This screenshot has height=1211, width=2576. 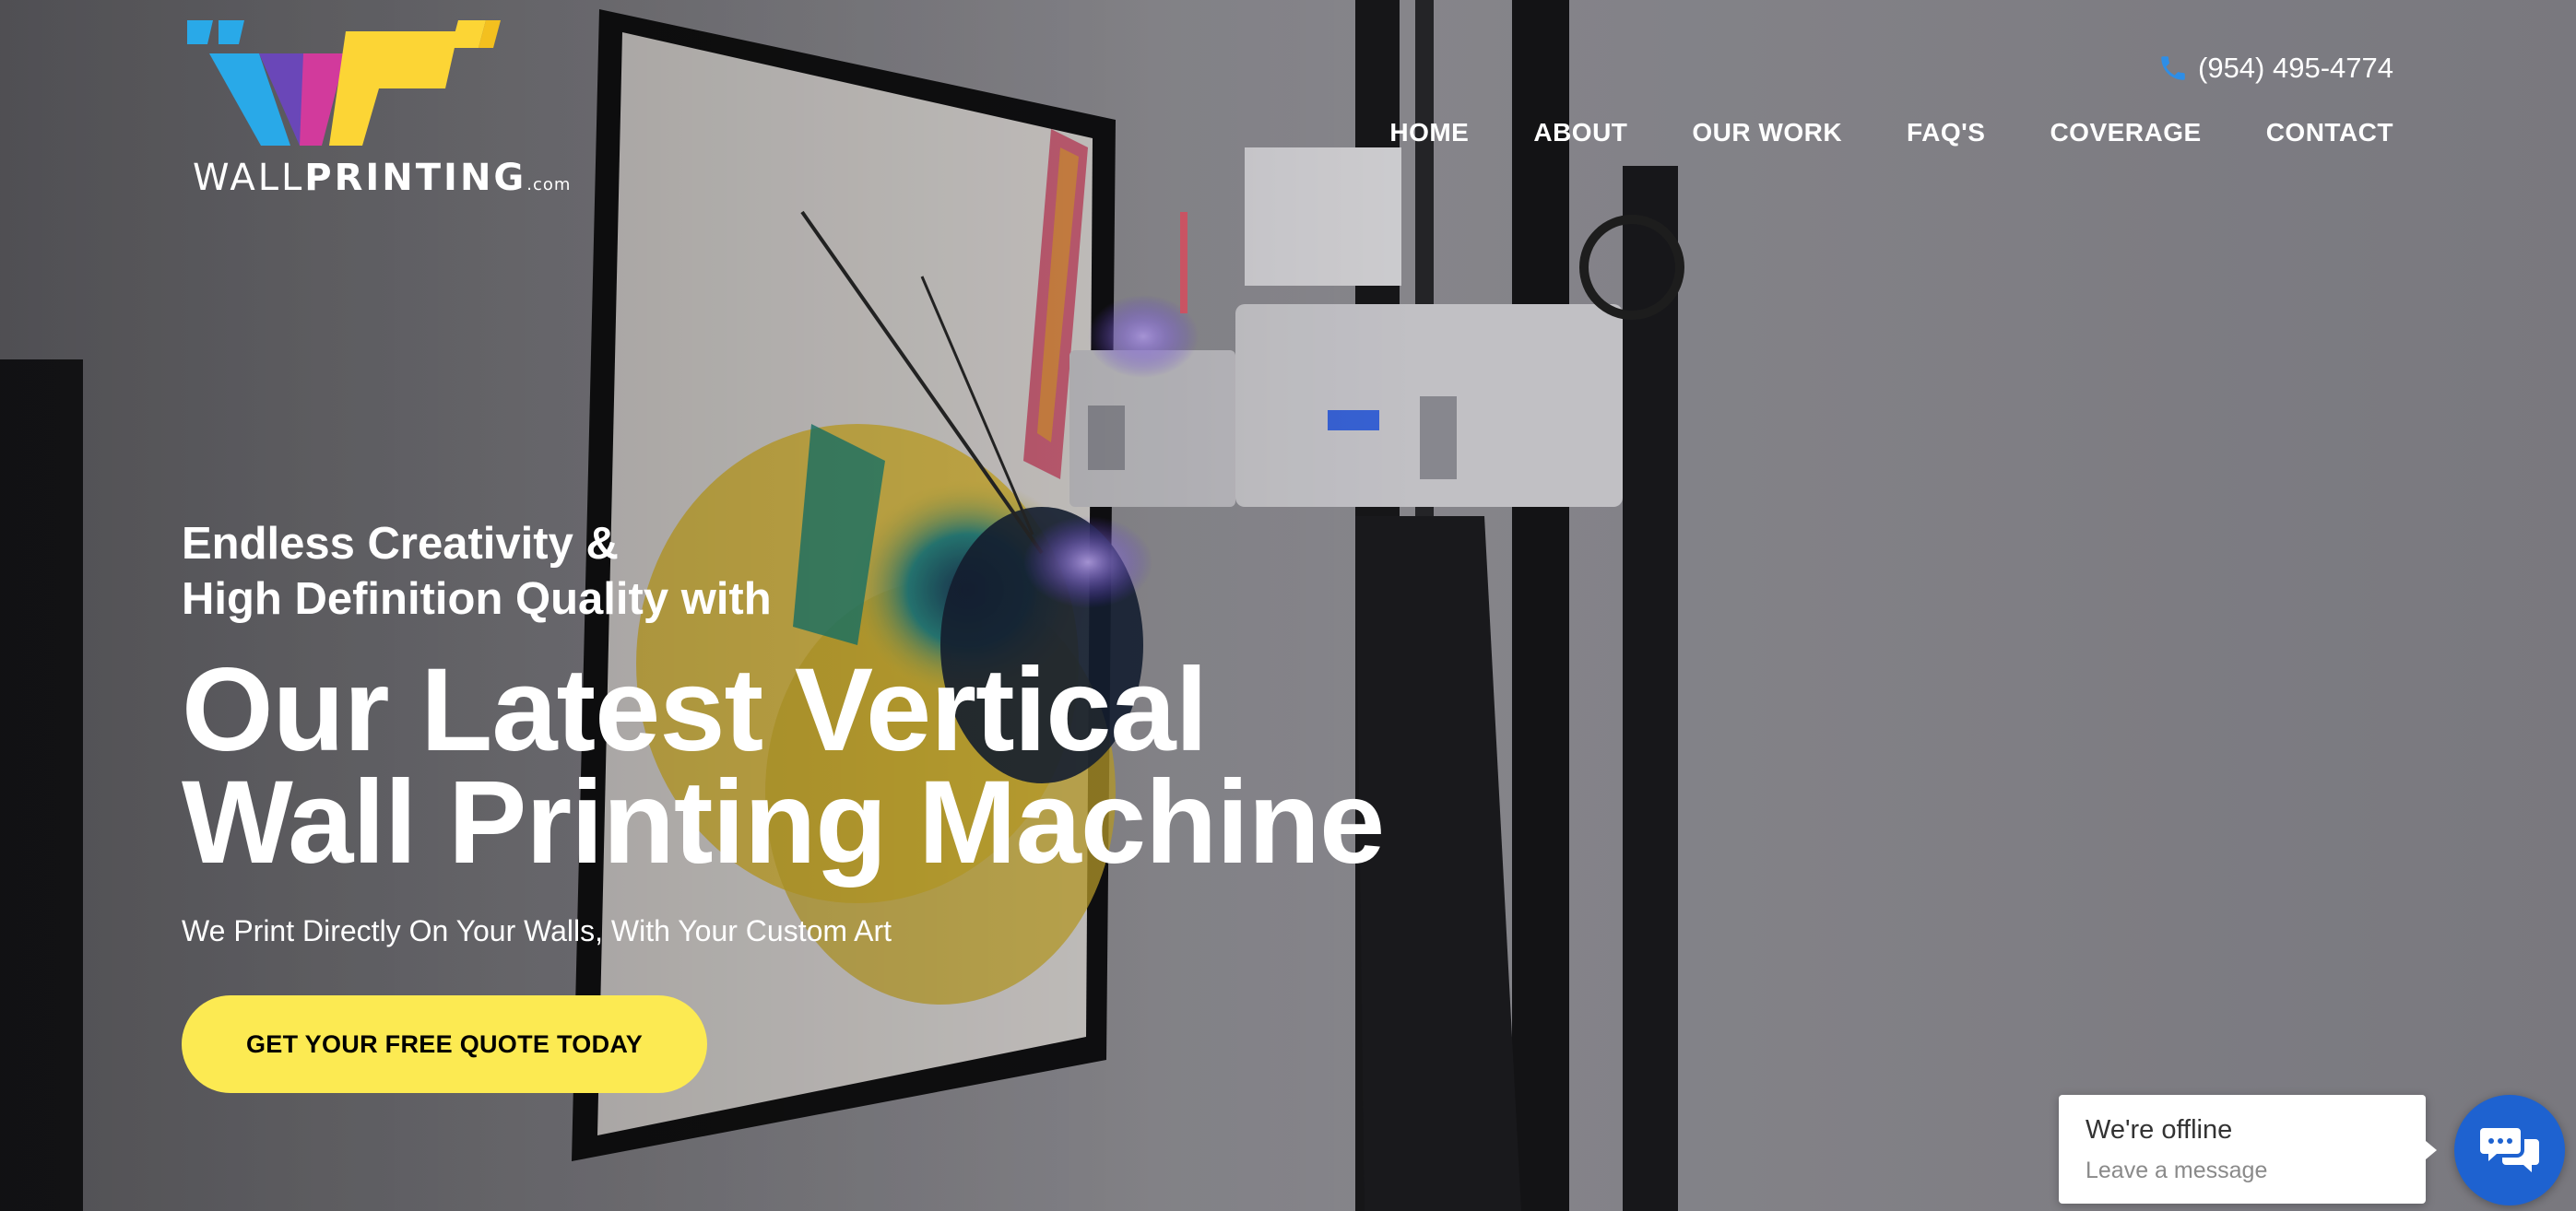 I want to click on nav-item-contact: CONTACT, so click(x=2329, y=133).